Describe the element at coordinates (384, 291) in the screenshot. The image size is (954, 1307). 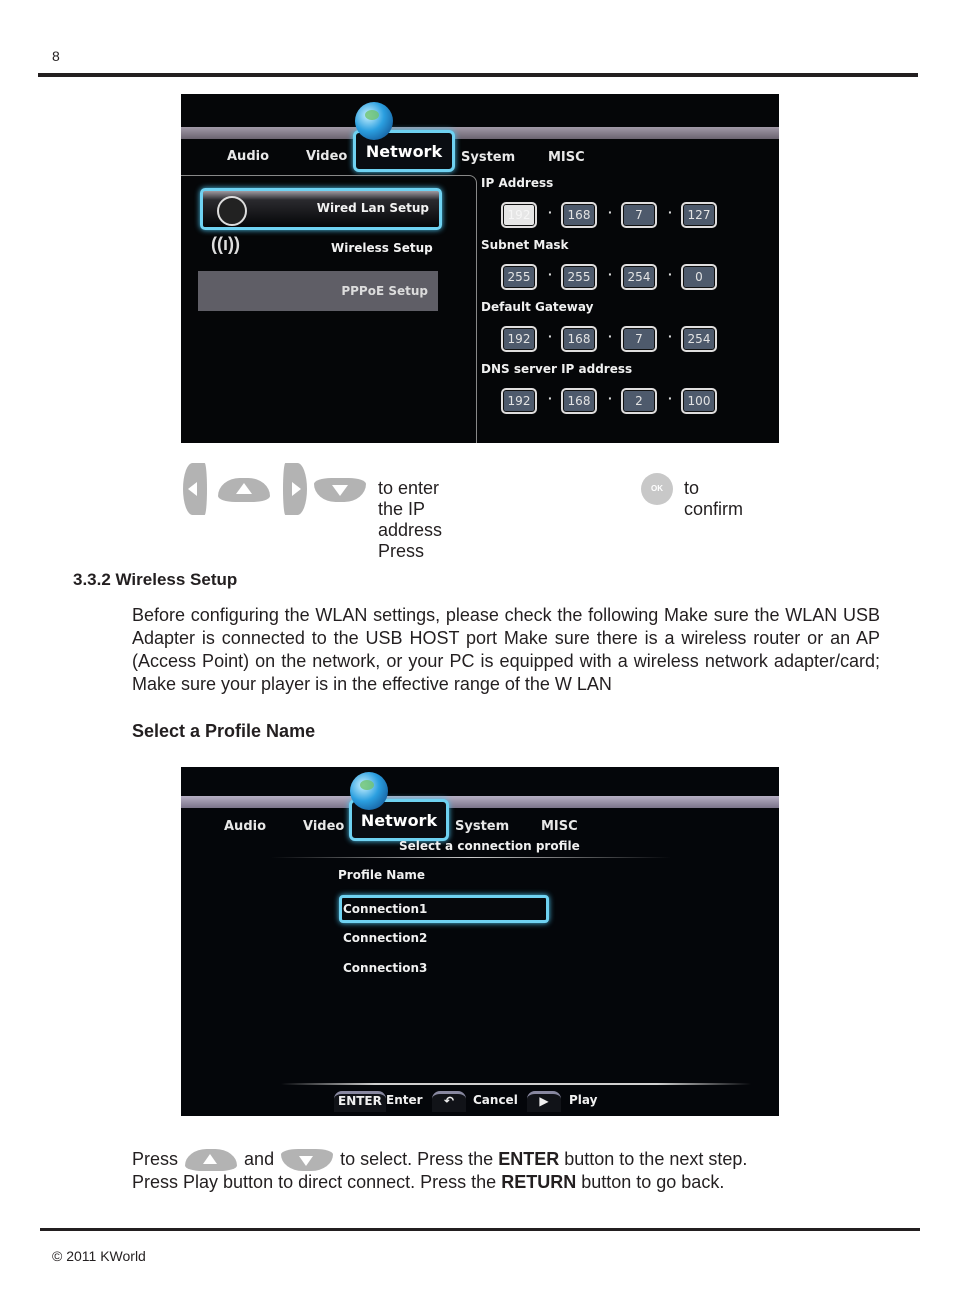
I see `menu-item-label: PPPoE Setup` at that location.